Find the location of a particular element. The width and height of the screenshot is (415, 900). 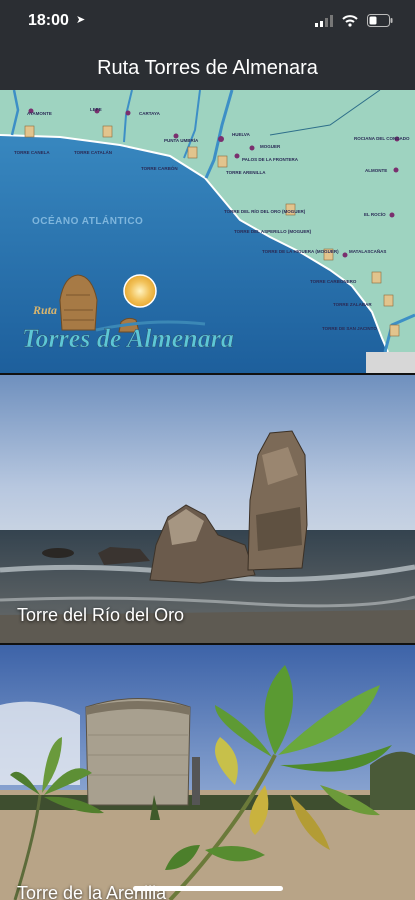

map-label: TORRE CARBÓN is located at coordinates (159, 167).